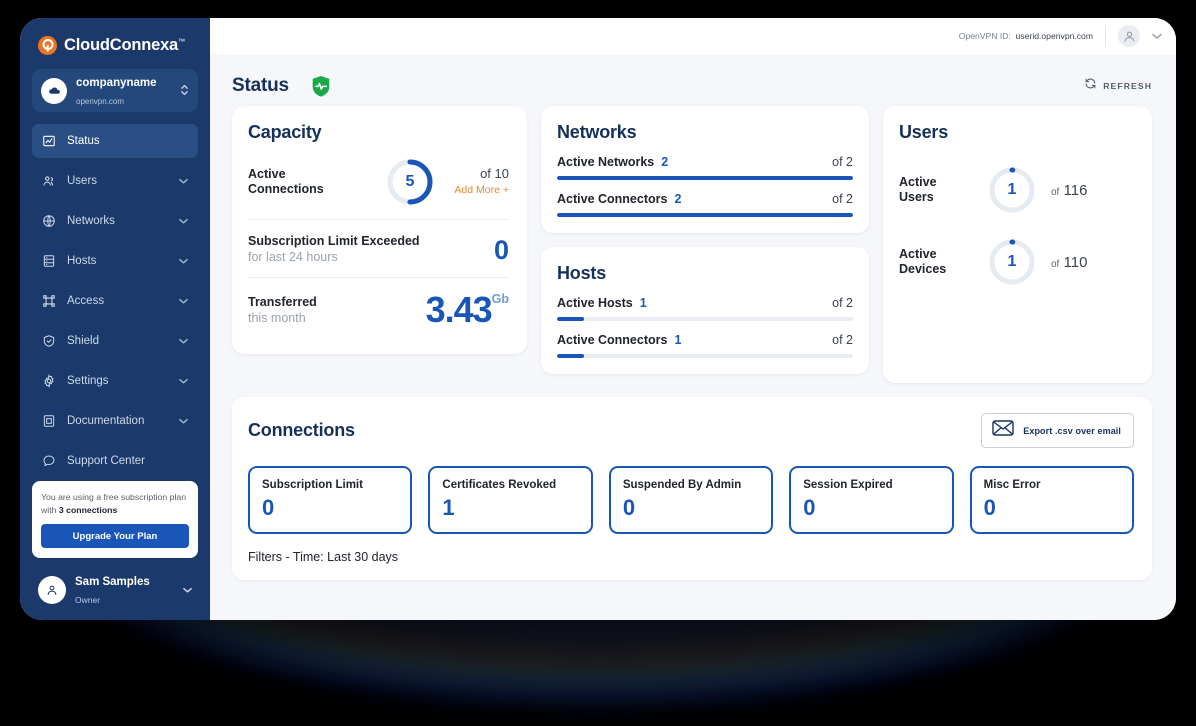 The image size is (1196, 726). What do you see at coordinates (330, 500) in the screenshot?
I see `tile-subscription-limit: Subscription Limit 0` at bounding box center [330, 500].